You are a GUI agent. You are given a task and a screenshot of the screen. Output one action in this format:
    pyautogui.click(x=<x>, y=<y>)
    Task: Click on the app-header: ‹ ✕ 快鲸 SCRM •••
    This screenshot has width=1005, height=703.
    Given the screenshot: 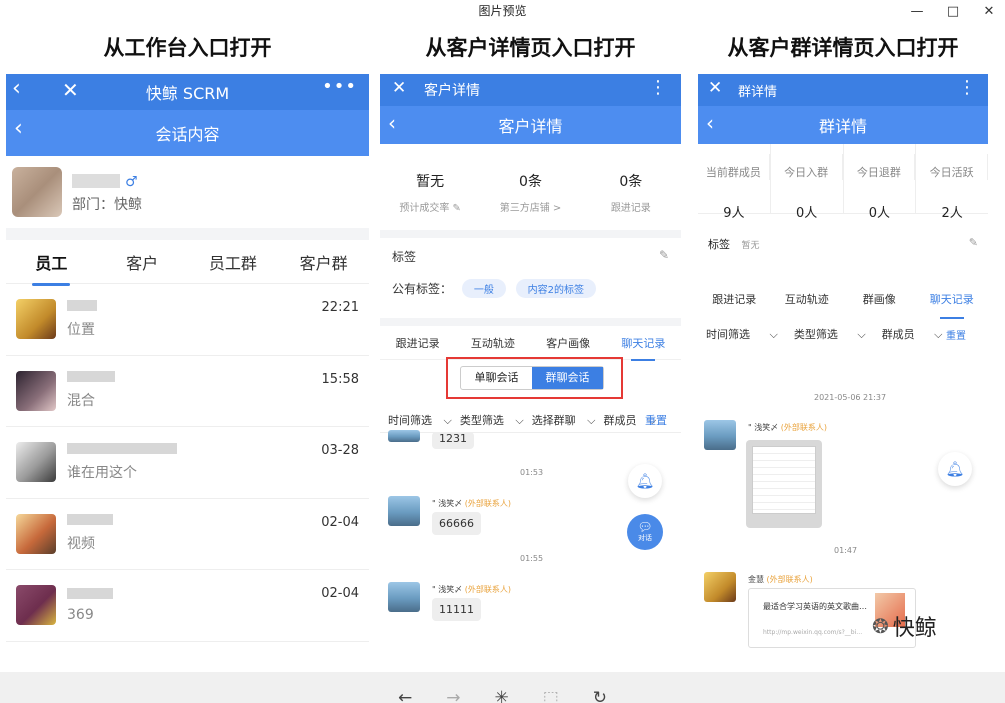 What is the action you would take?
    pyautogui.click(x=187, y=92)
    